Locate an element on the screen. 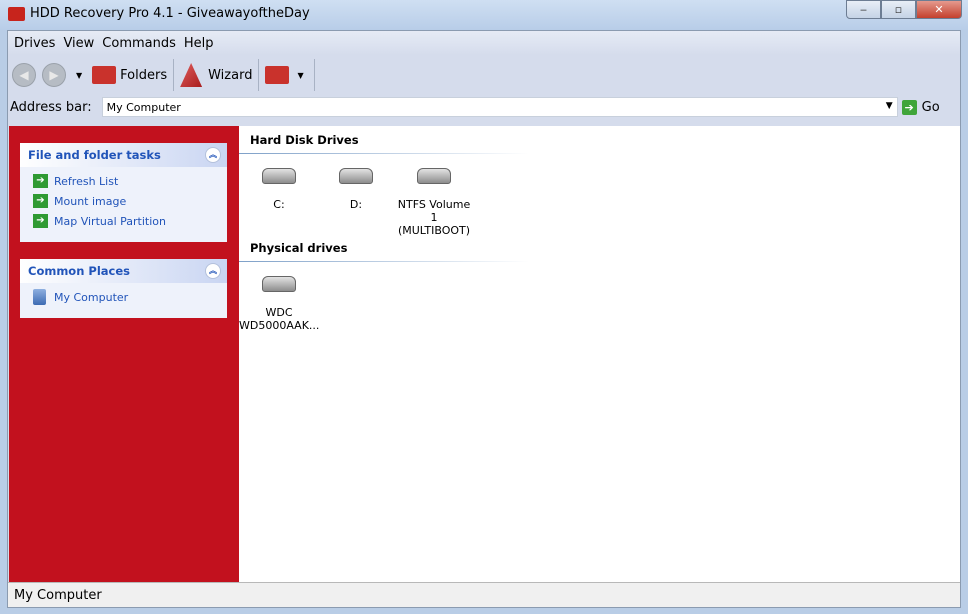 Image resolution: width=968 pixels, height=614 pixels. window-title: HDD Recovery Pro 4.1 - GiveawayoftheDay is located at coordinates (170, 13).